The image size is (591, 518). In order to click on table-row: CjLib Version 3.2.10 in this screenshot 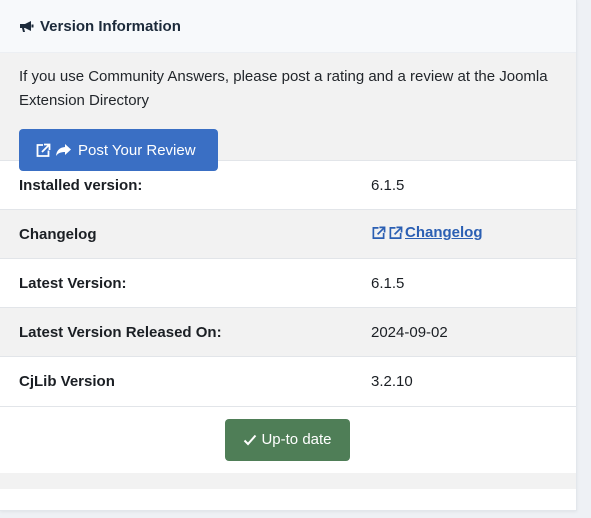, I will do `click(288, 381)`.